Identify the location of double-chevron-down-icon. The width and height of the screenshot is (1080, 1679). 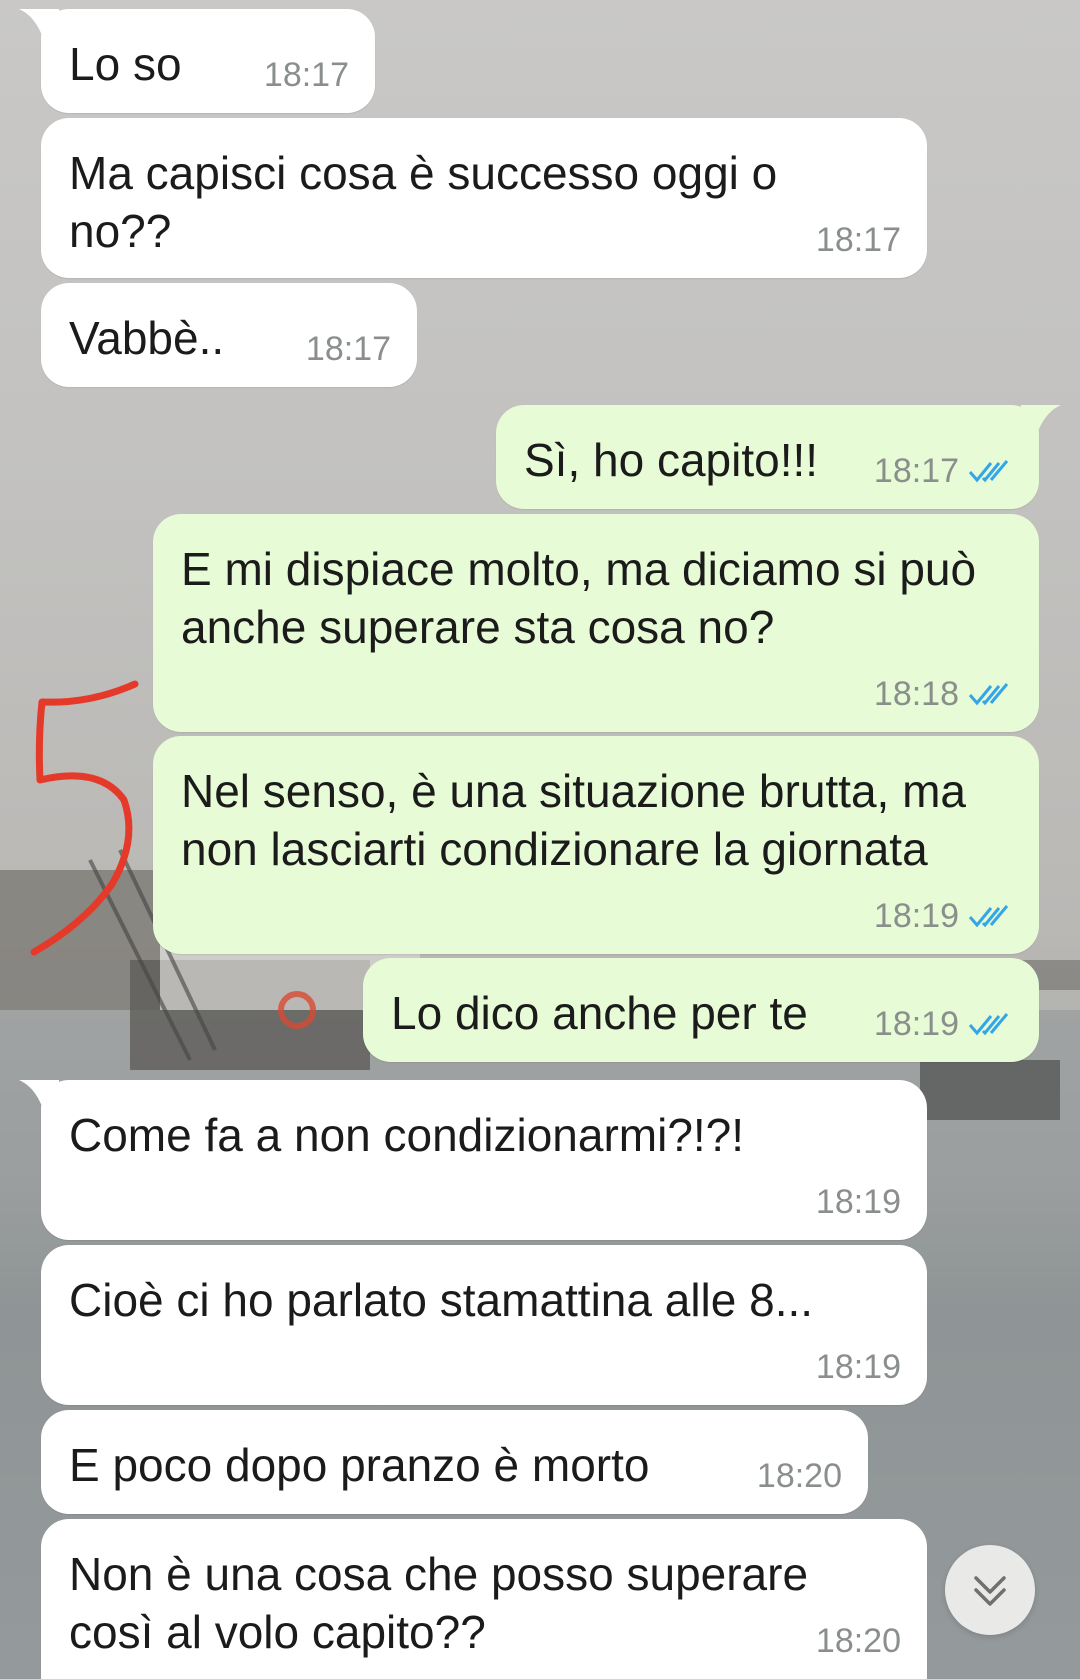
(990, 1591).